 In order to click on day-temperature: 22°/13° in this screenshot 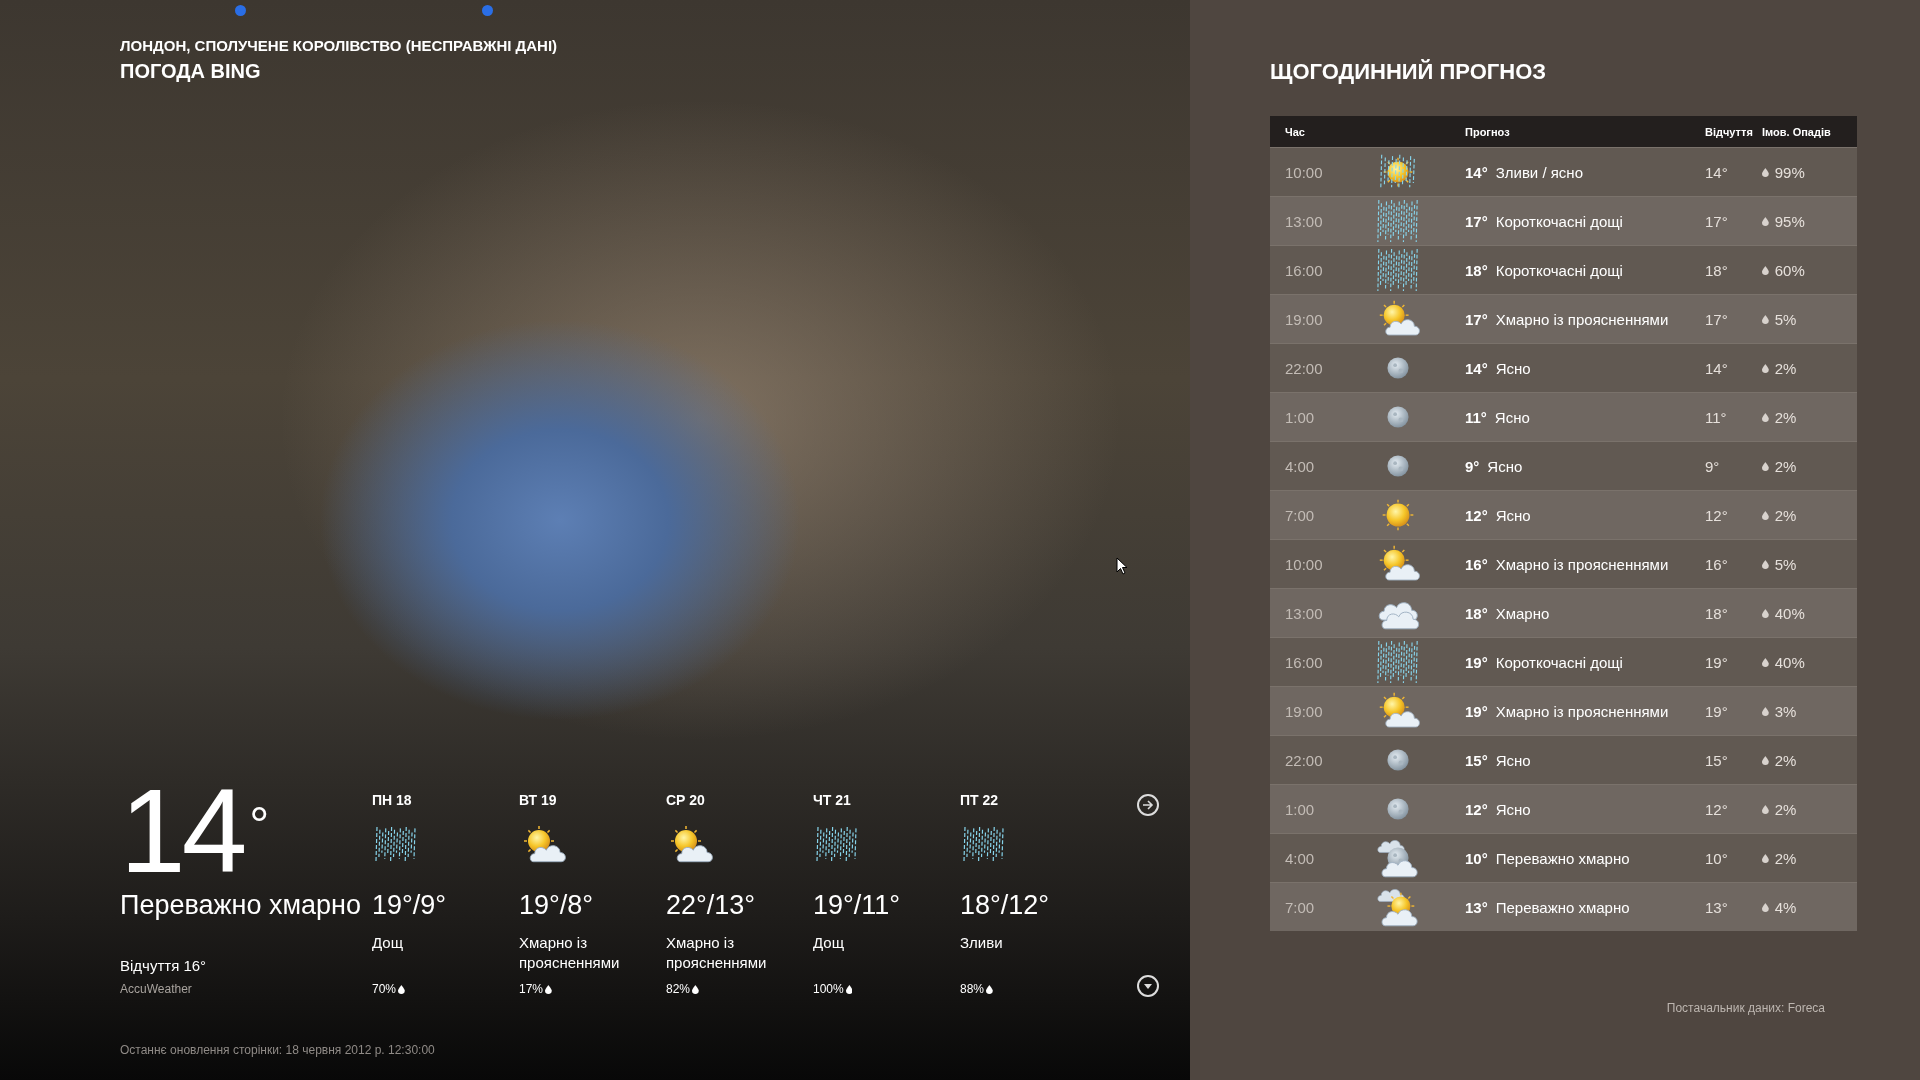, I will do `click(711, 905)`.